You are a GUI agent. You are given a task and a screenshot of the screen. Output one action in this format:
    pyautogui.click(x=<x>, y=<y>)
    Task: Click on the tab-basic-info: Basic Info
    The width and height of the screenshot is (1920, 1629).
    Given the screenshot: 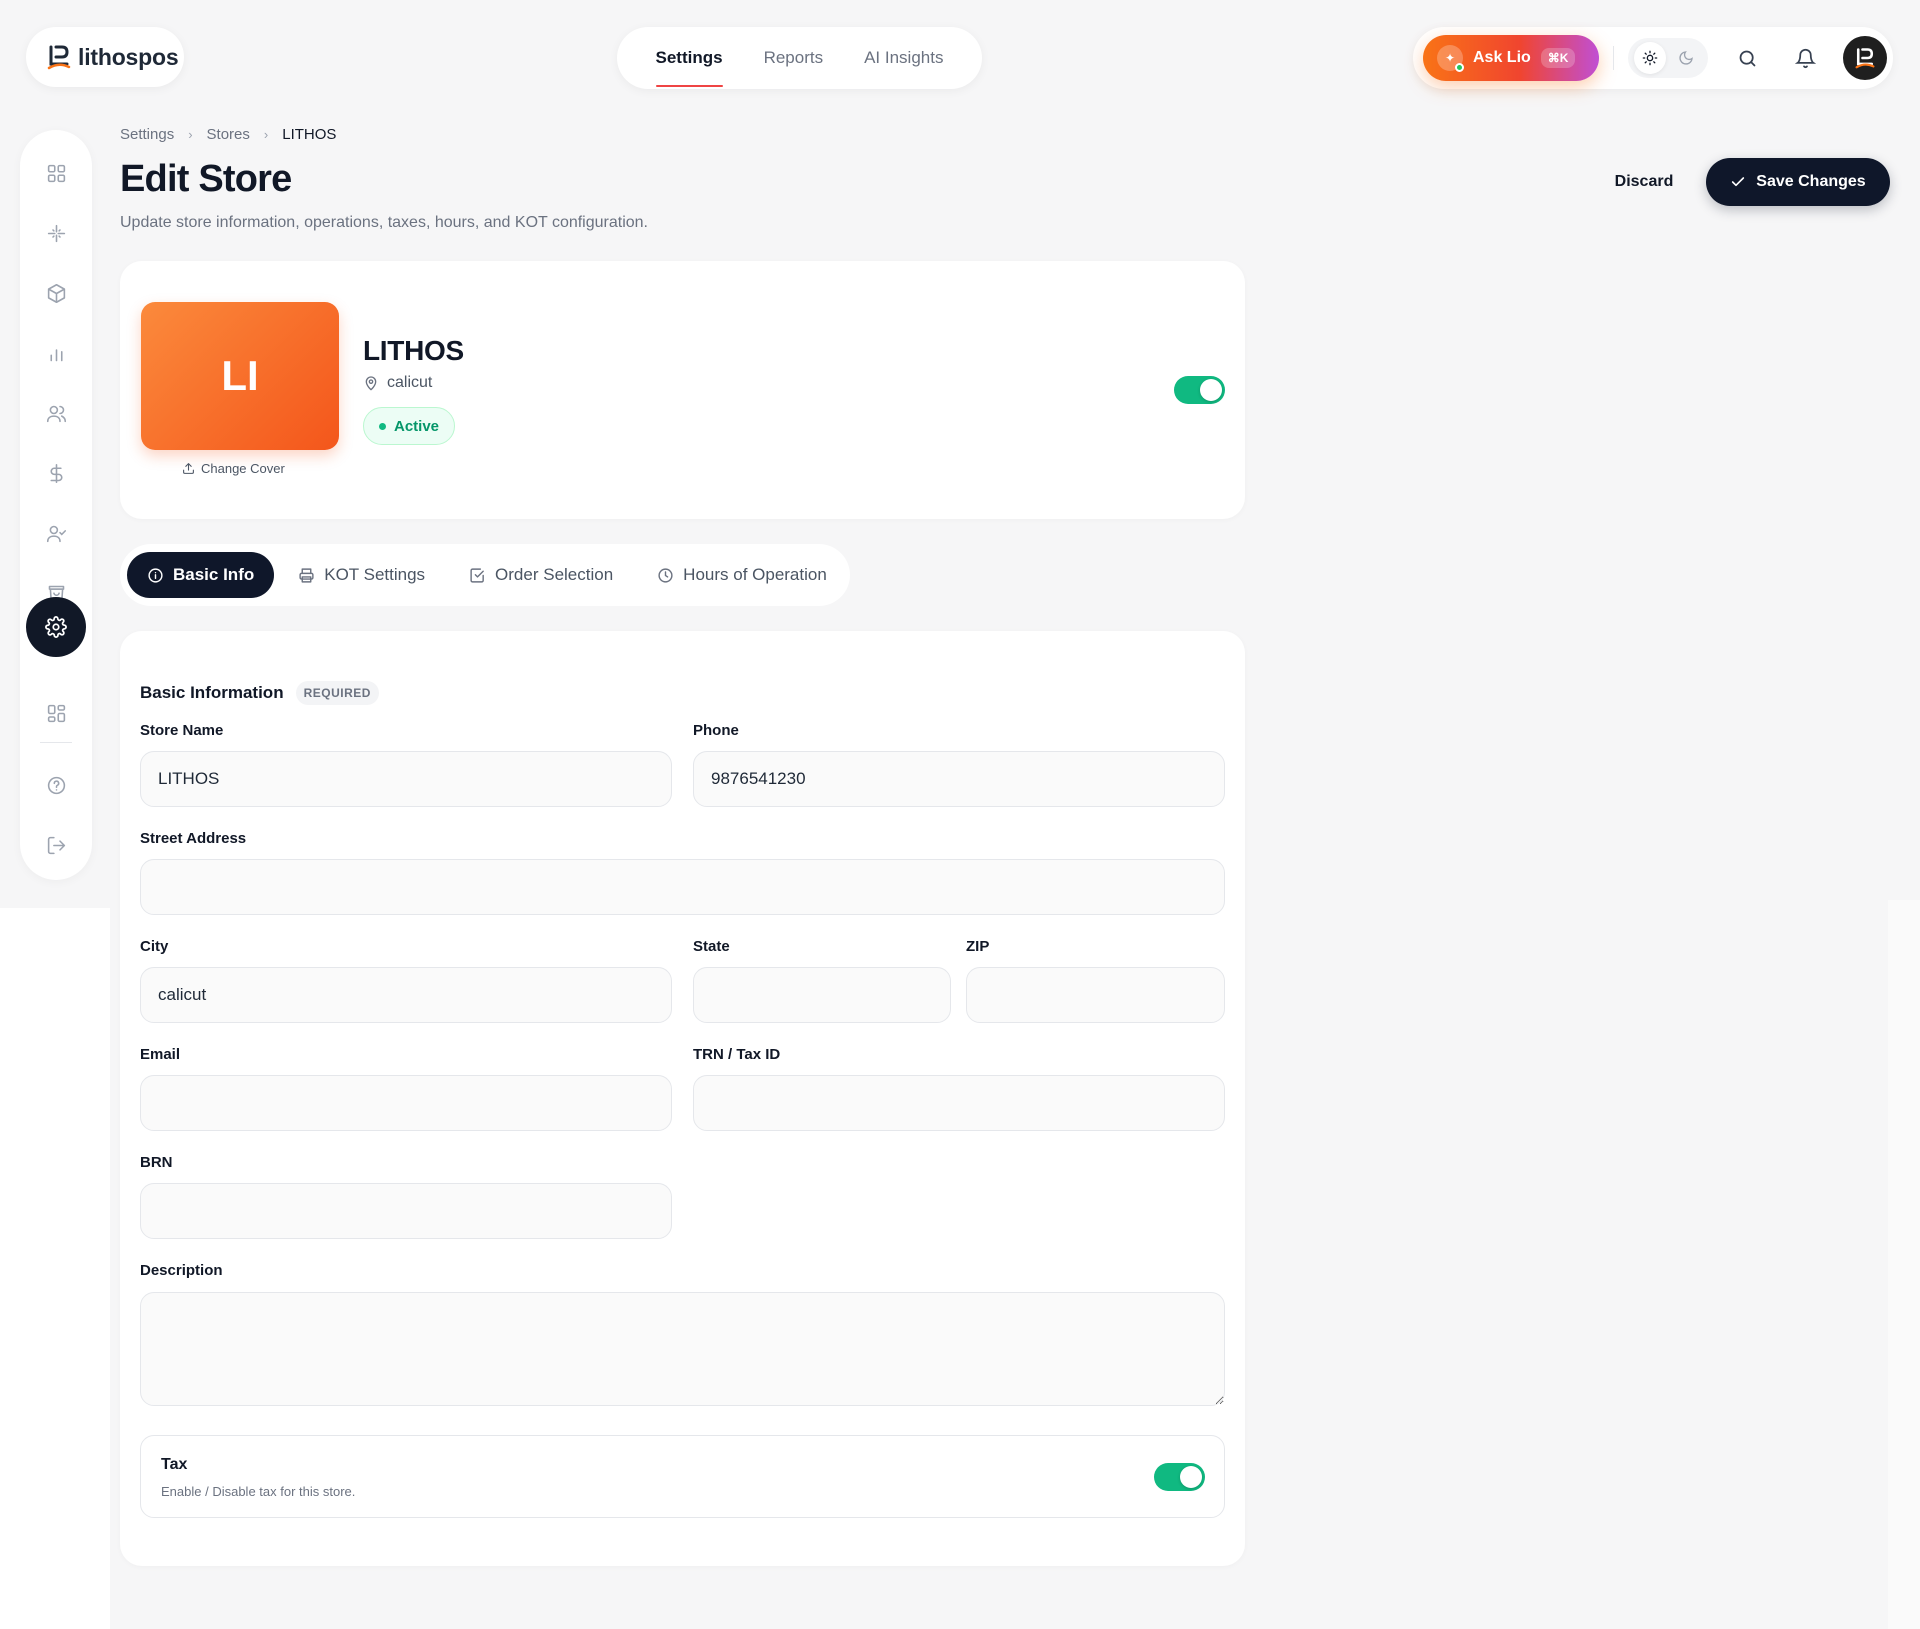 What is the action you would take?
    pyautogui.click(x=201, y=575)
    